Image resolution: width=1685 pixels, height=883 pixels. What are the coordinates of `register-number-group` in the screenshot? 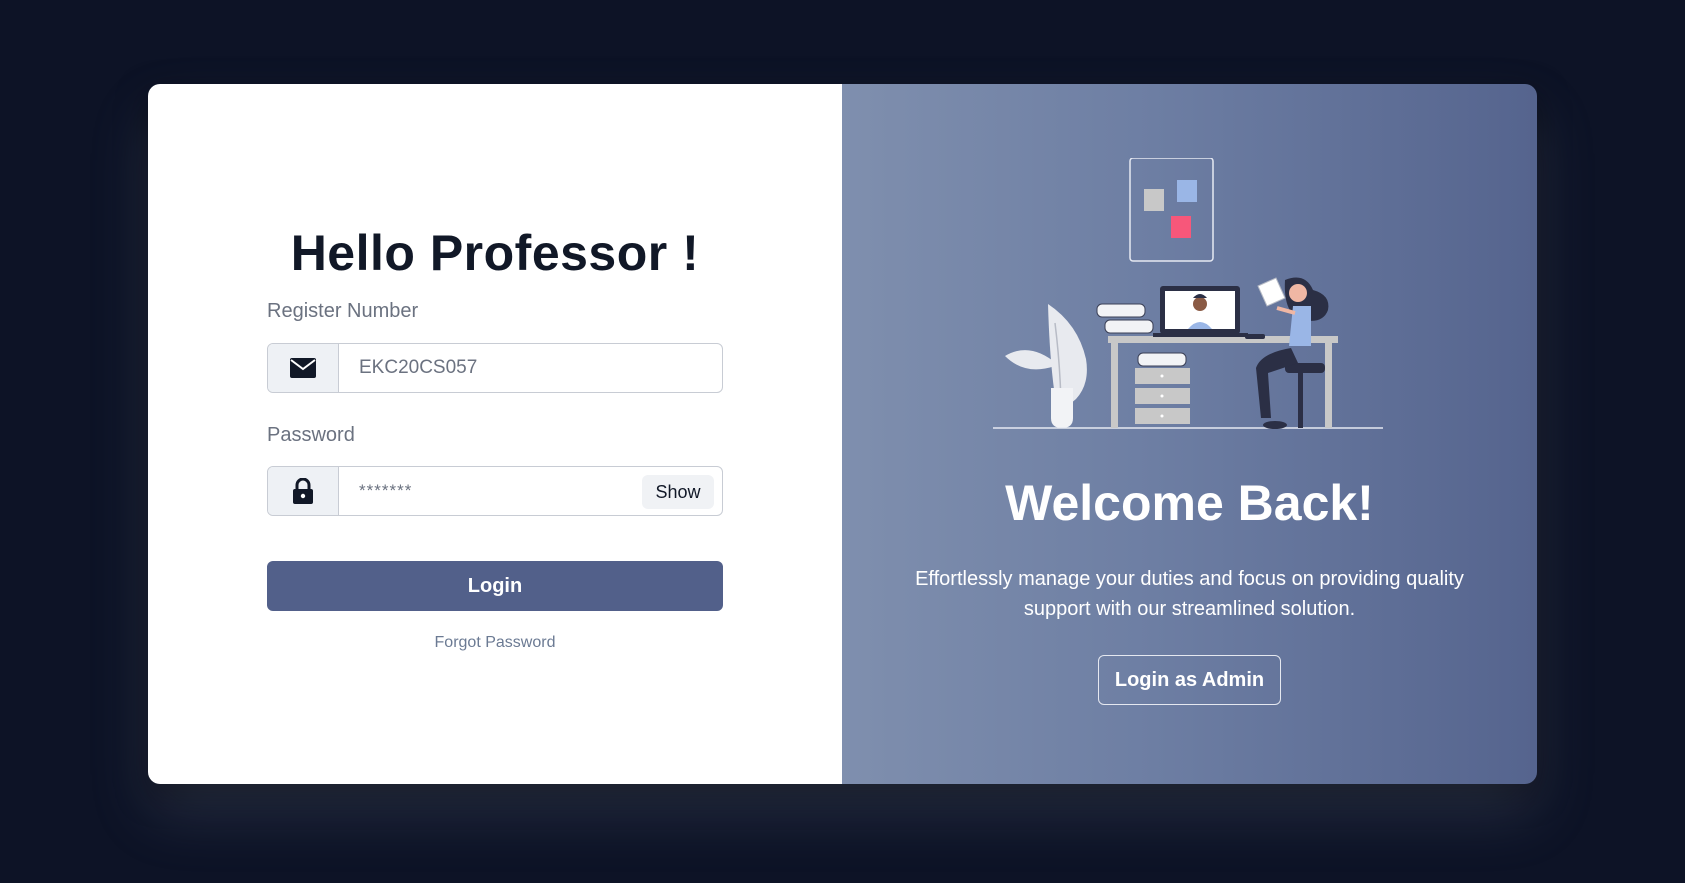 It's located at (495, 368).